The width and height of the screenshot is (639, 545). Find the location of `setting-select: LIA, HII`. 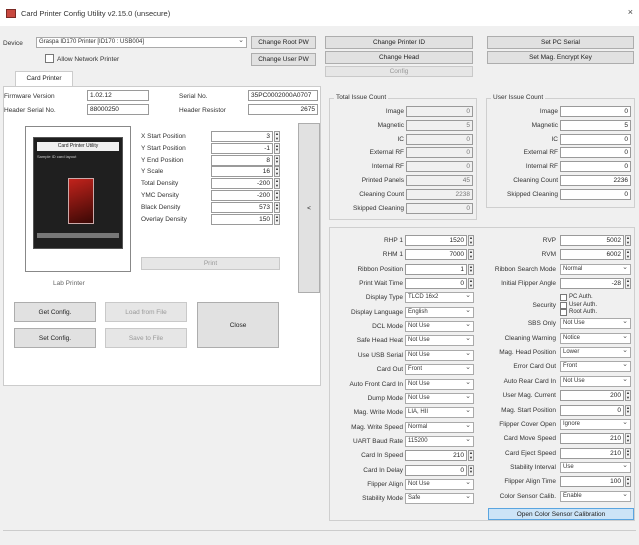

setting-select: LIA, HII is located at coordinates (439, 413).